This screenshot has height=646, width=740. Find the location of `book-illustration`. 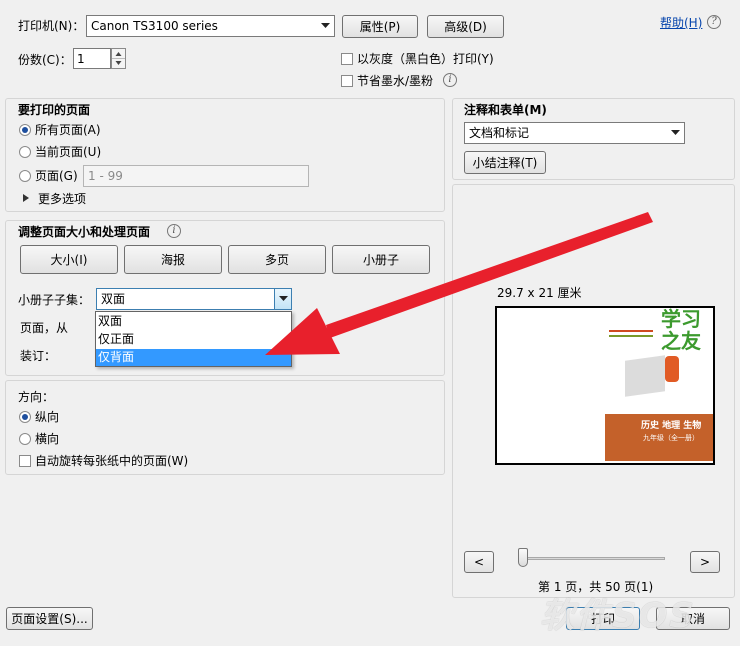

book-illustration is located at coordinates (645, 376).